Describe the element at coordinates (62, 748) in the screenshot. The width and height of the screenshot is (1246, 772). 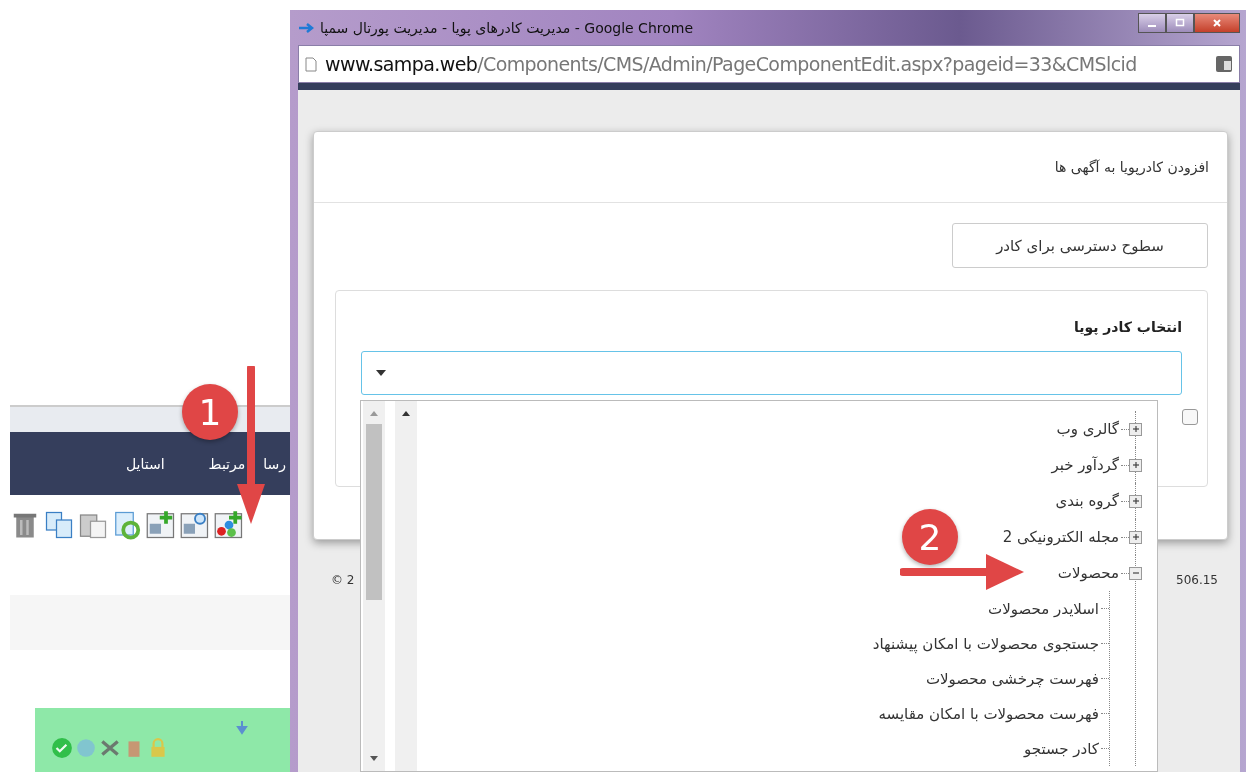
I see `check-circle-icon` at that location.